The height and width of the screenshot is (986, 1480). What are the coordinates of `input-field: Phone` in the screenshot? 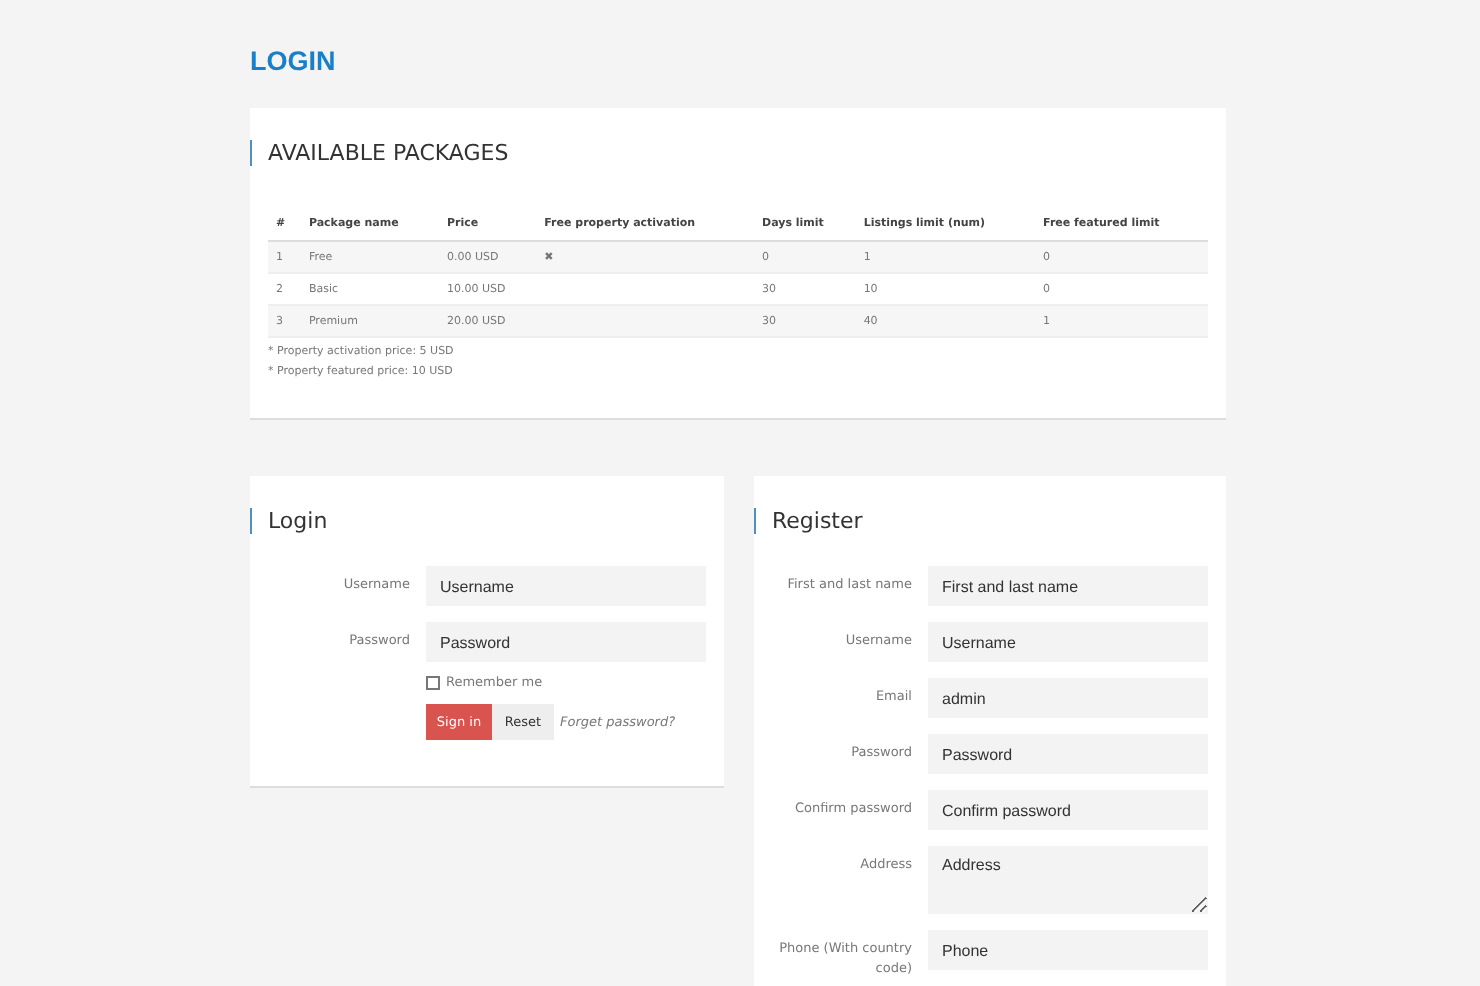 It's located at (1068, 950).